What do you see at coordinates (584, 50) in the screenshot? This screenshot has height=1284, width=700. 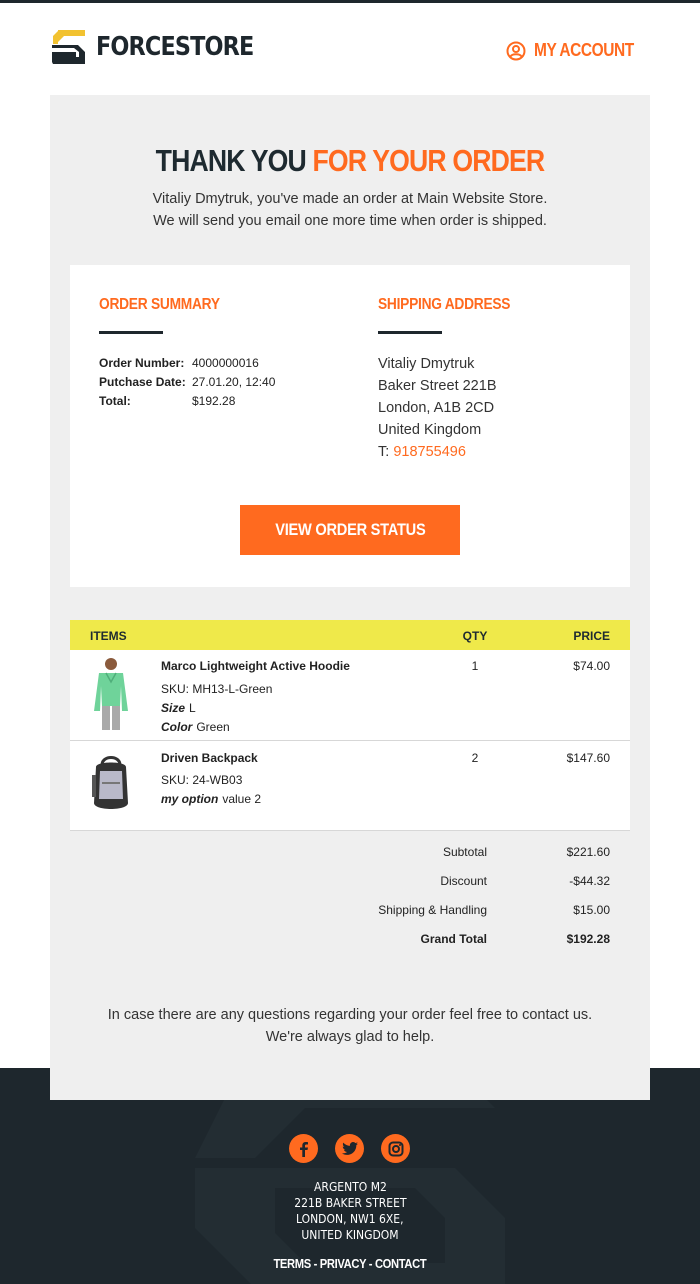 I see `my-account-label: MY ACCOUNT` at bounding box center [584, 50].